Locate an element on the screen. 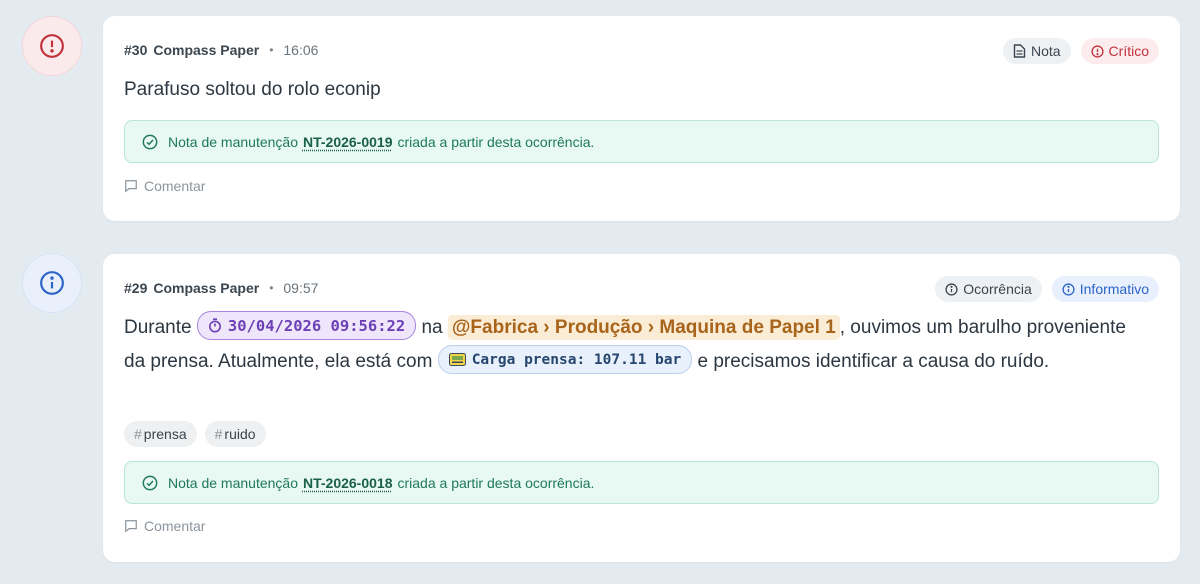  entry-time: 16:06 is located at coordinates (301, 50).